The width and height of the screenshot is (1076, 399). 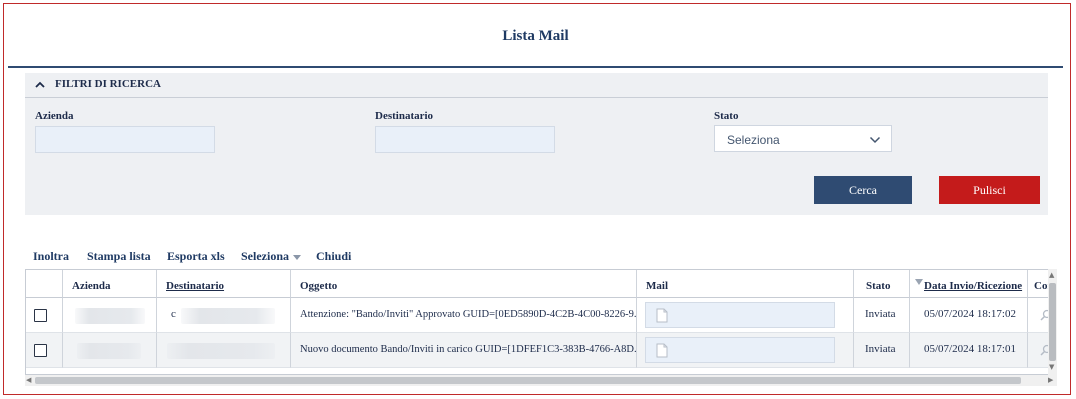 I want to click on chiudi-button: Chiudi, so click(x=333, y=256).